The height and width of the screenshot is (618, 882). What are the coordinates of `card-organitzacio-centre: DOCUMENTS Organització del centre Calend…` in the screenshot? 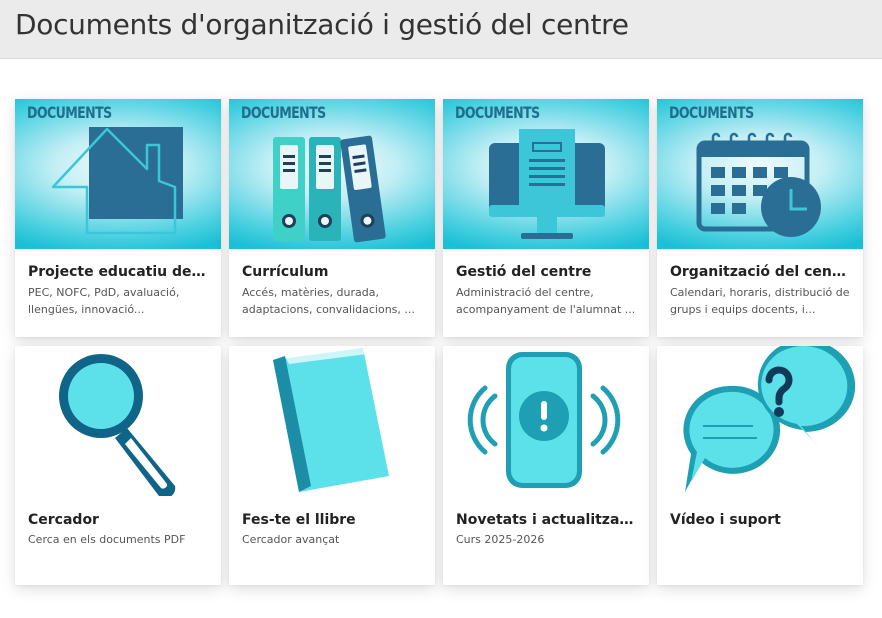 It's located at (760, 218).